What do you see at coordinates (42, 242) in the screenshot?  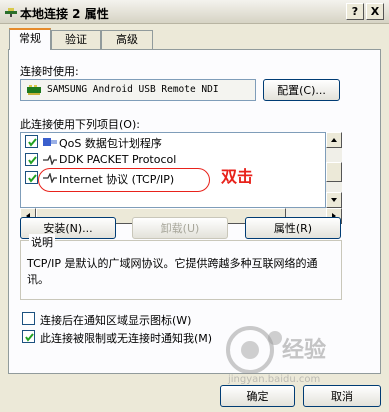 I see `description-label: 说明` at bounding box center [42, 242].